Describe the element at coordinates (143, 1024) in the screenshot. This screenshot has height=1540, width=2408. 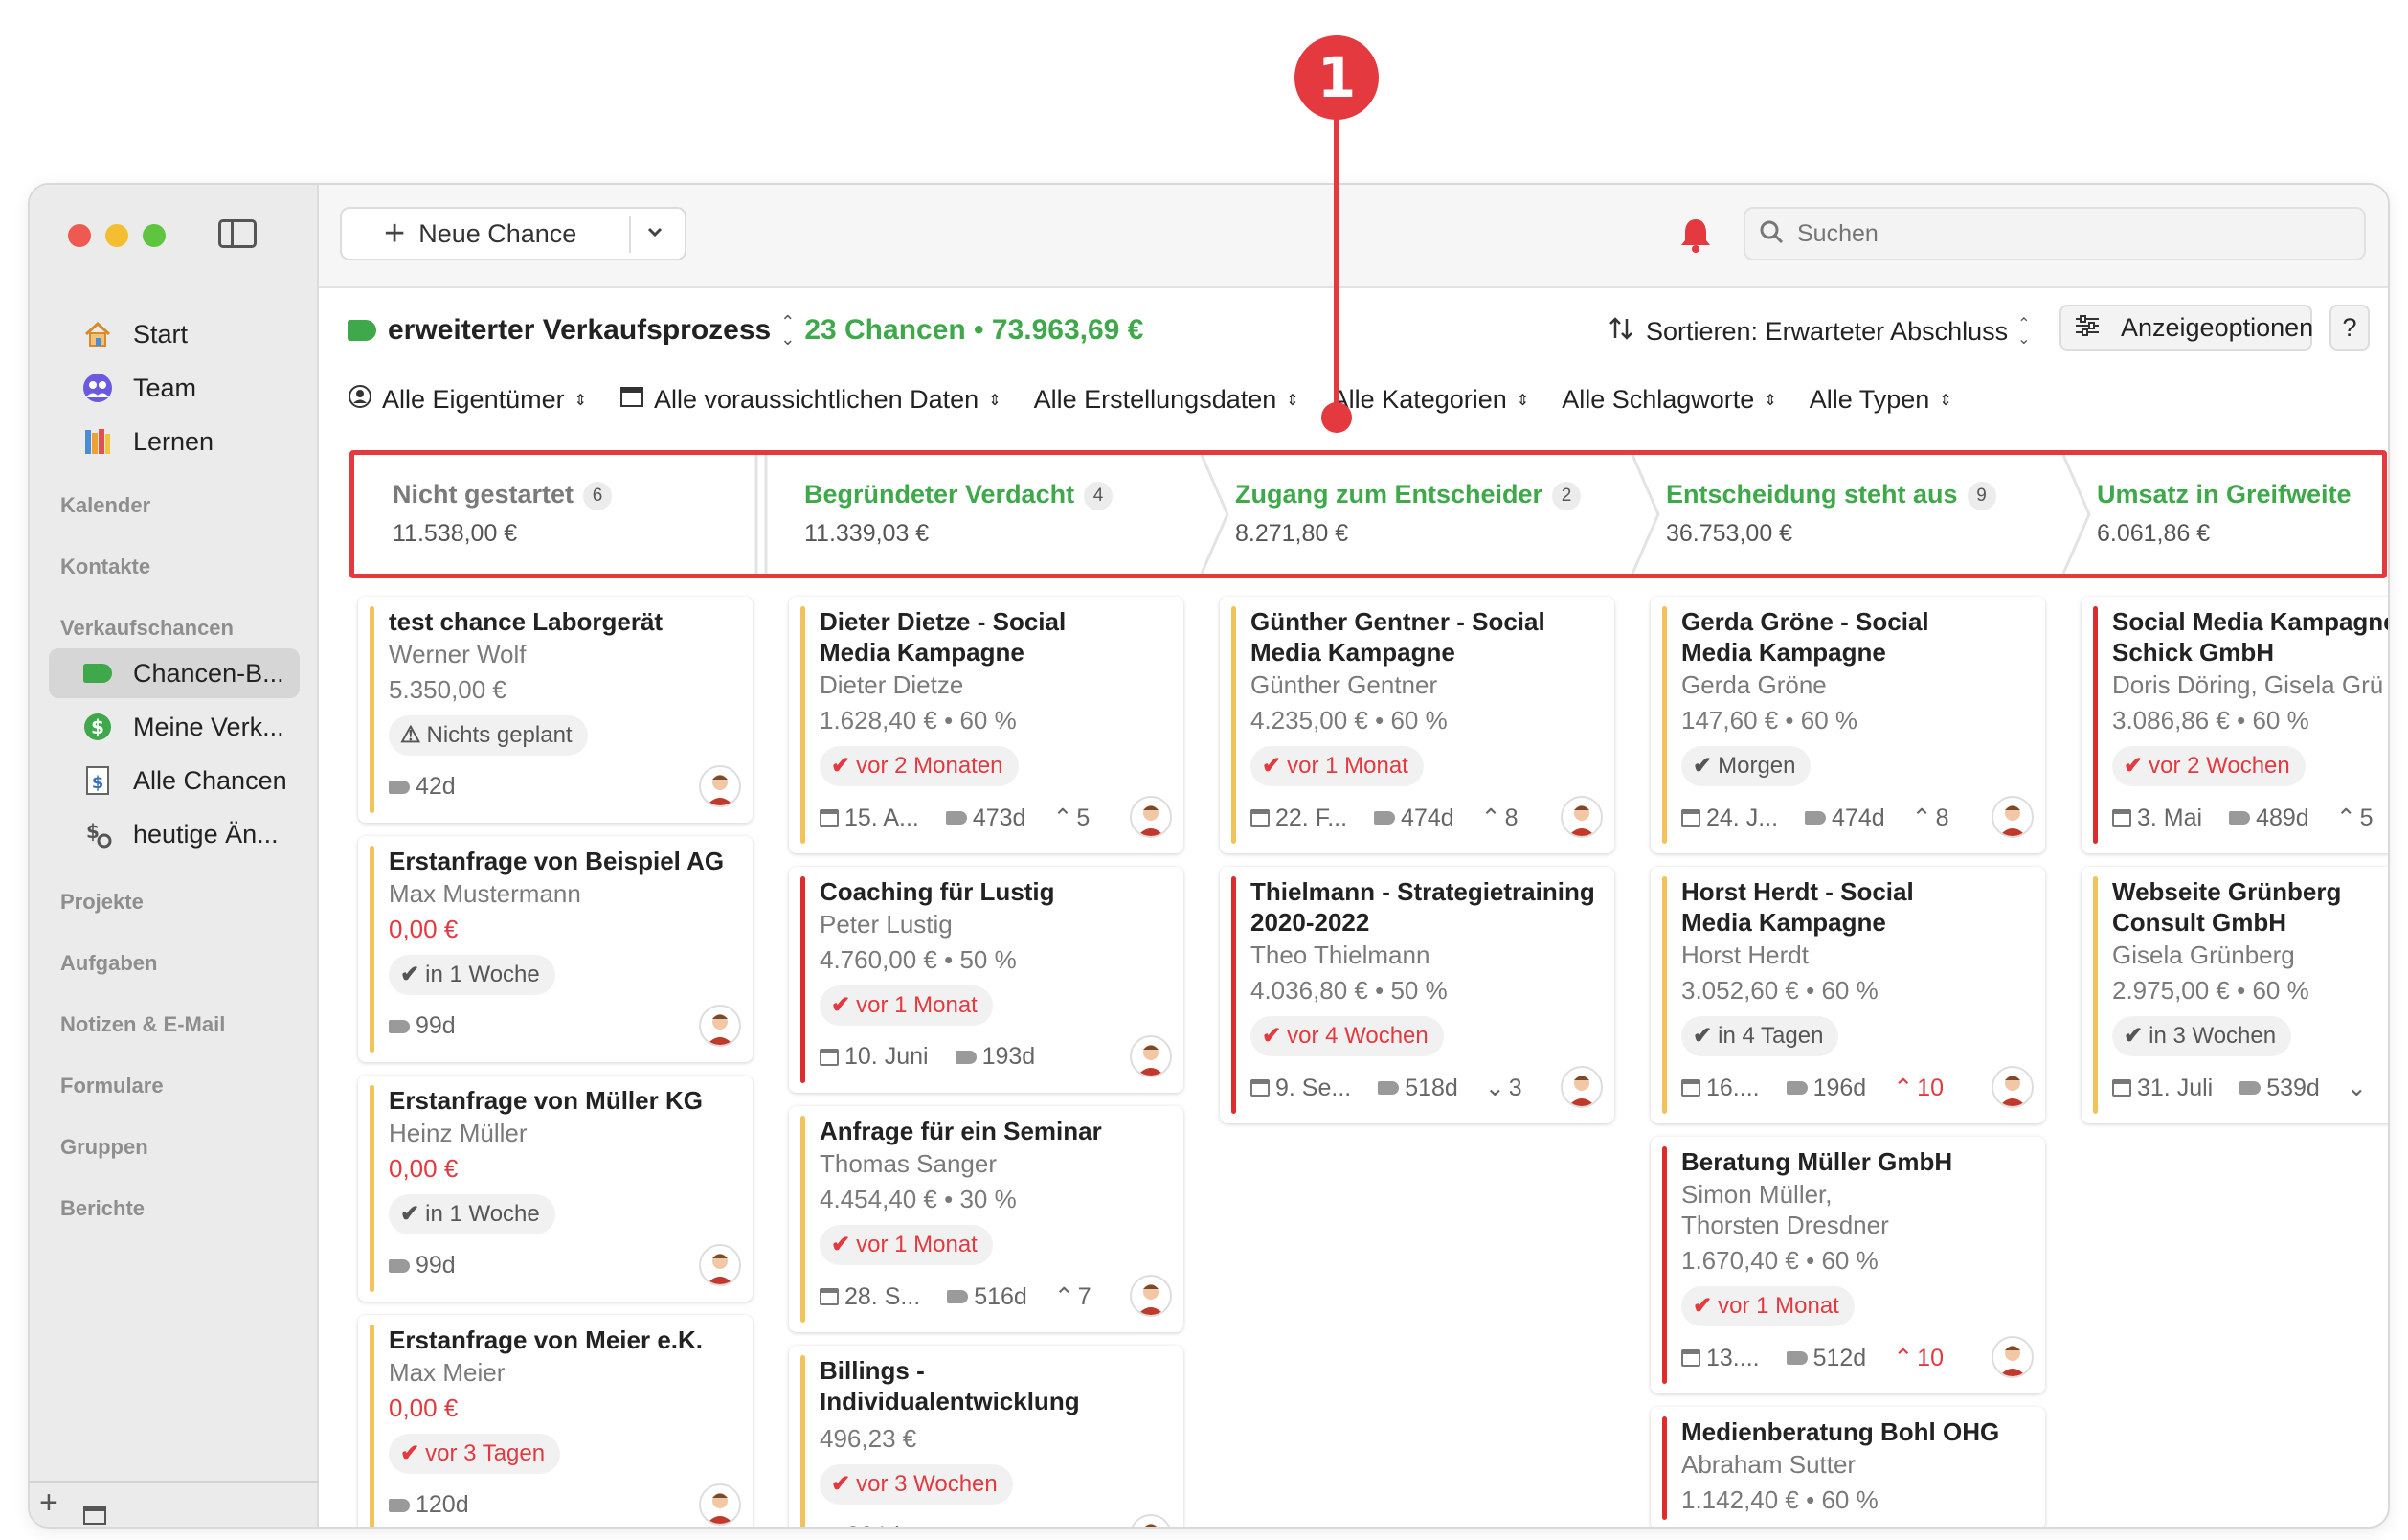
I see `section-notizen-email: Notizen & E-Mail` at that location.